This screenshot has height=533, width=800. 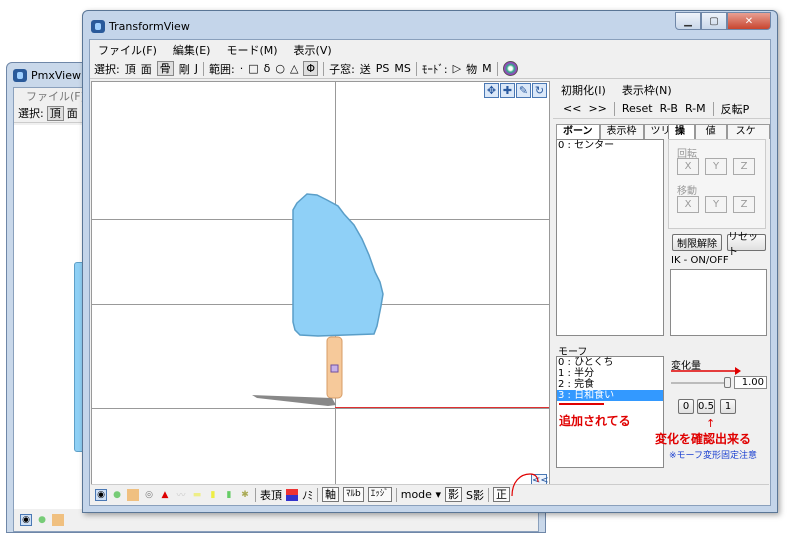 What do you see at coordinates (330, 494) in the screenshot?
I see `axis-toggle: 軸` at bounding box center [330, 494].